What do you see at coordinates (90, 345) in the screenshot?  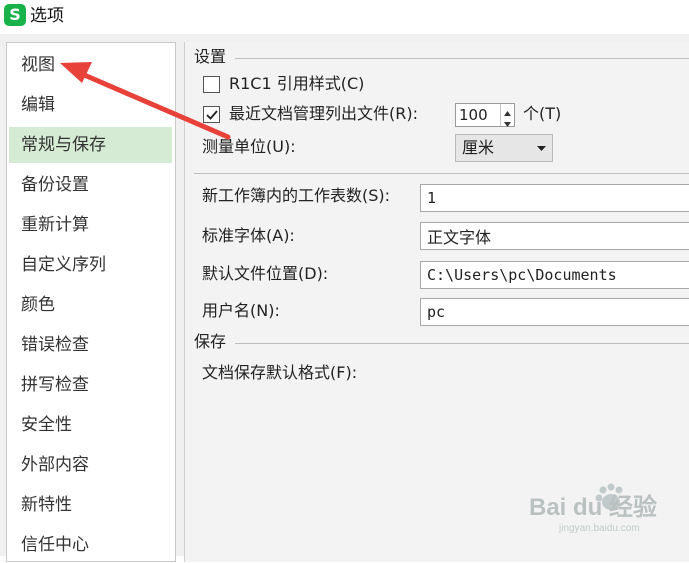 I see `sidebar-item-error-check: 错误检查` at bounding box center [90, 345].